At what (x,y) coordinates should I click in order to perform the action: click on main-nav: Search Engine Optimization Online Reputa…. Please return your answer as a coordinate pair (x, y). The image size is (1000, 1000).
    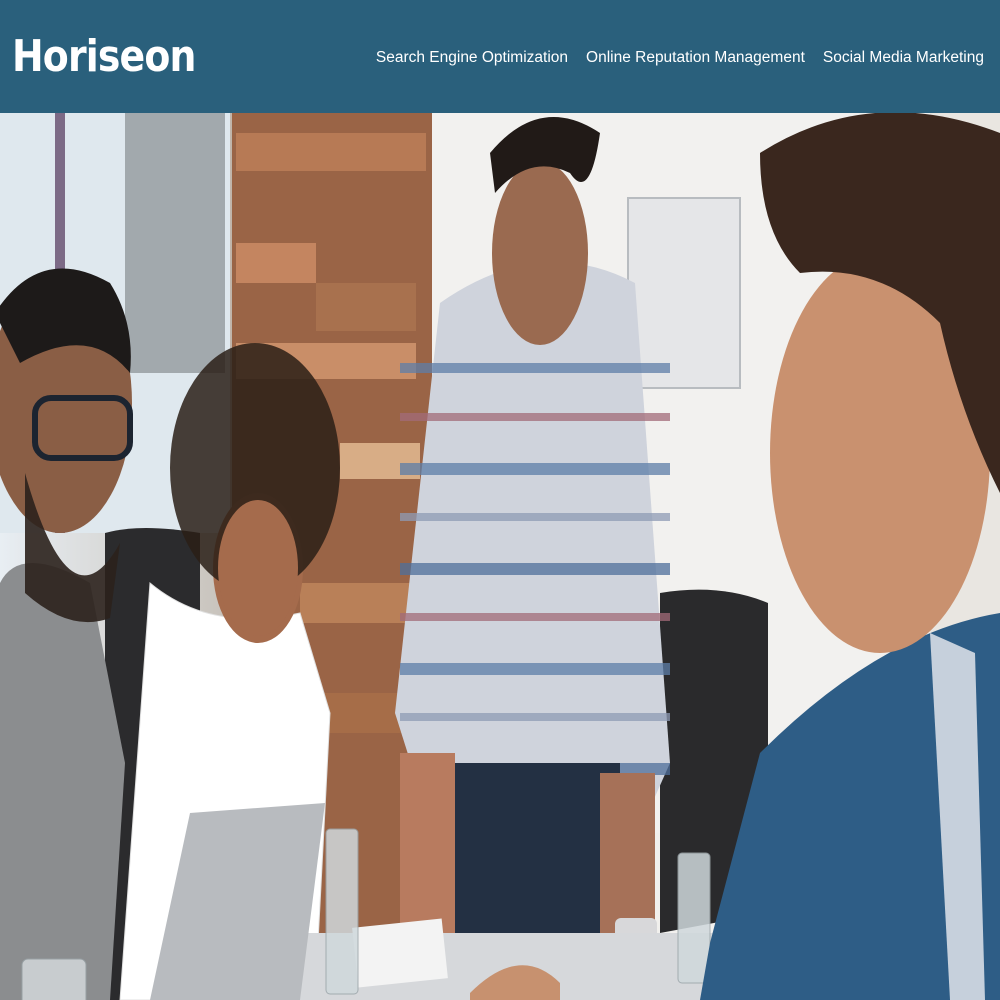
    Looking at the image, I should click on (680, 57).